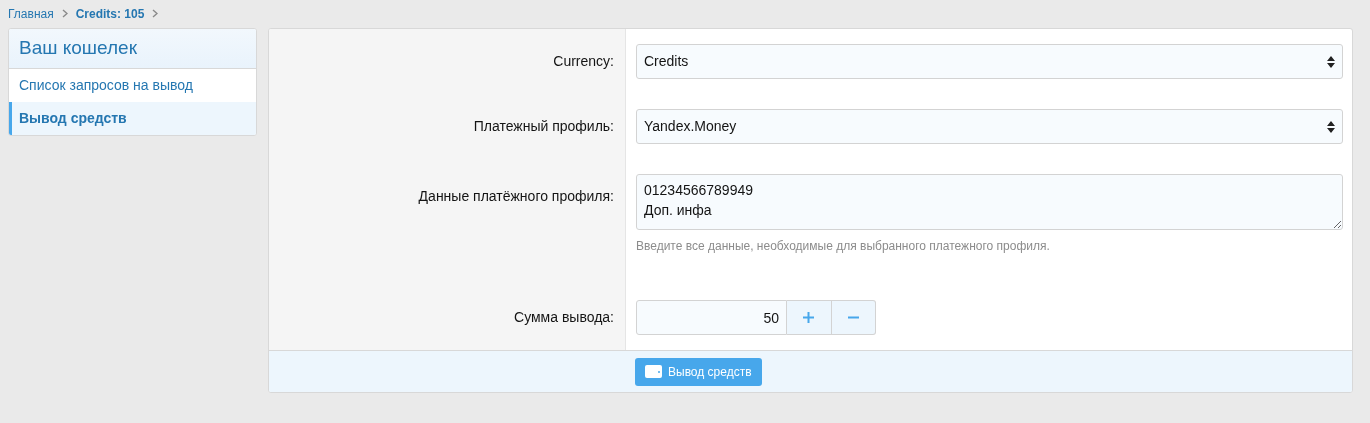 The height and width of the screenshot is (423, 1370). I want to click on textarea-field: 01234566789949 Доп. инфа, so click(989, 202).